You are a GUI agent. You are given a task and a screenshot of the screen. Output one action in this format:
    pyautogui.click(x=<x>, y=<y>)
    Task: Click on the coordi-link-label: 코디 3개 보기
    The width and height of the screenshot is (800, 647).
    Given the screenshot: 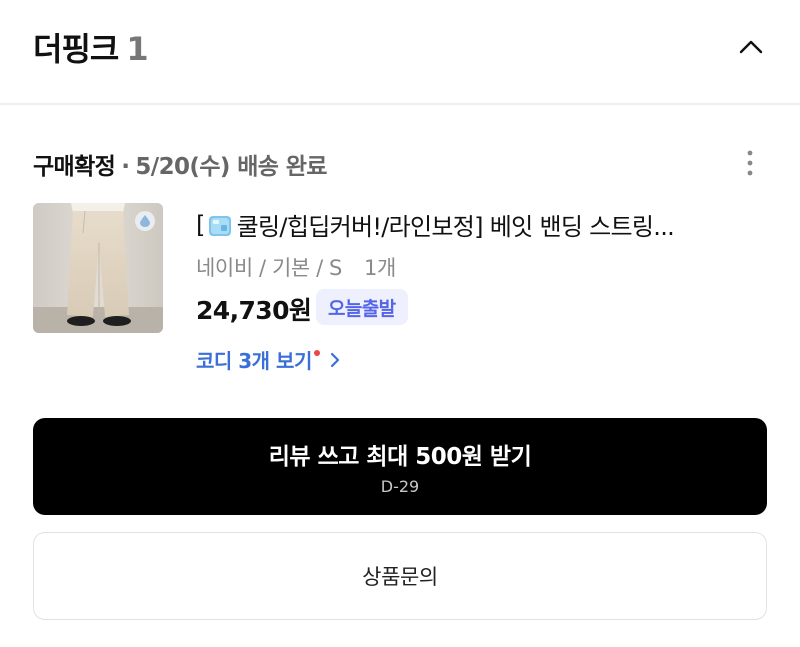 What is the action you would take?
    pyautogui.click(x=254, y=361)
    